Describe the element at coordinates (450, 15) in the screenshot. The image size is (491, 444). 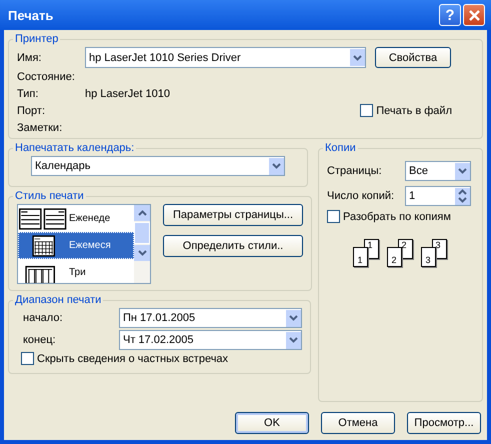
I see `help-button: ?` at that location.